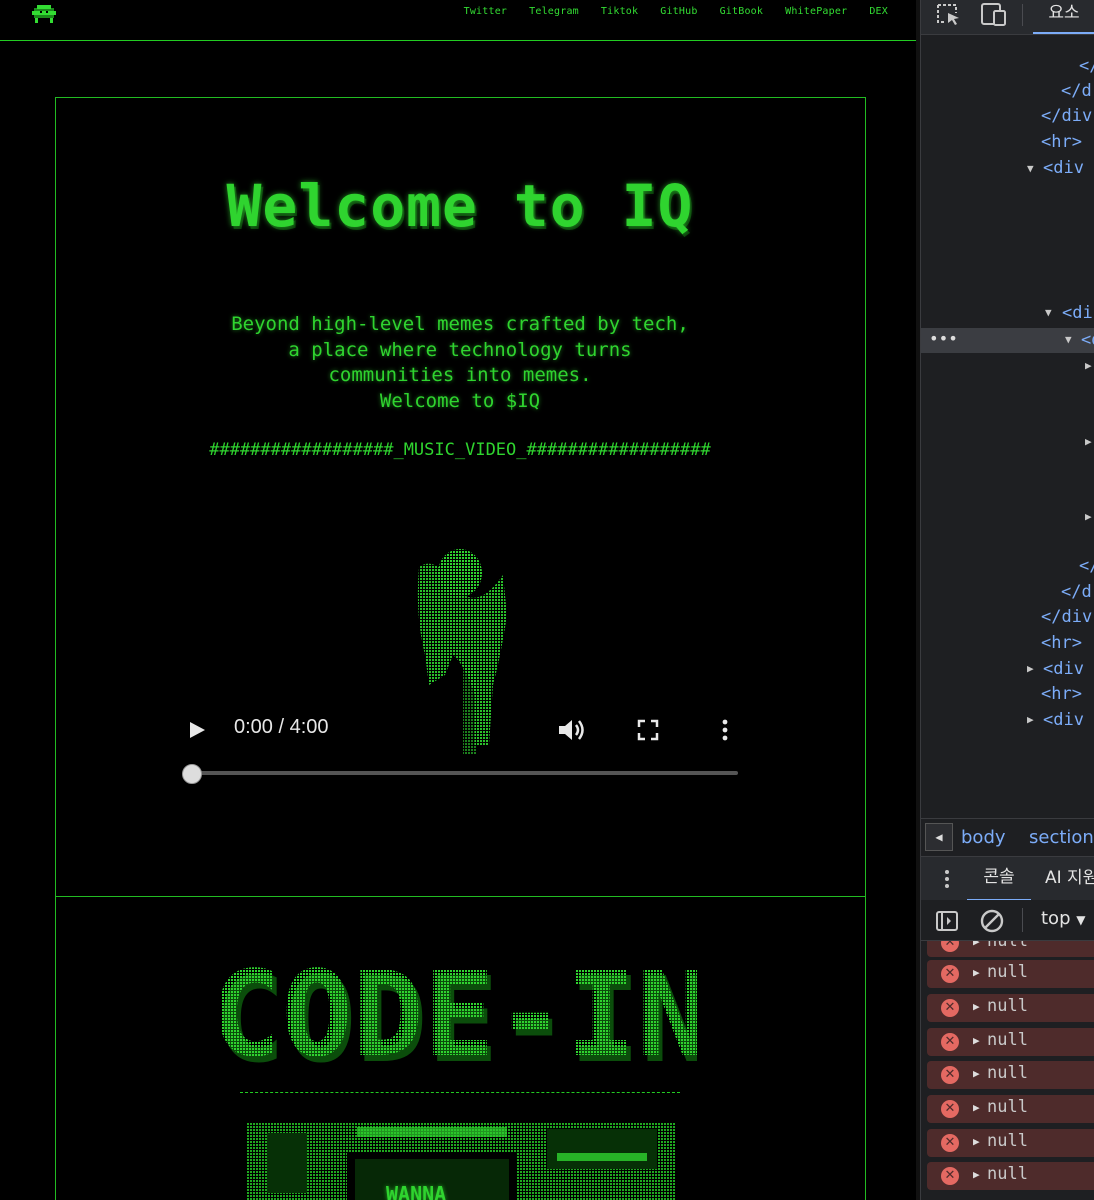 The image size is (1094, 1200). What do you see at coordinates (1069, 878) in the screenshot?
I see `tab-ai-assistance: AI 지원` at bounding box center [1069, 878].